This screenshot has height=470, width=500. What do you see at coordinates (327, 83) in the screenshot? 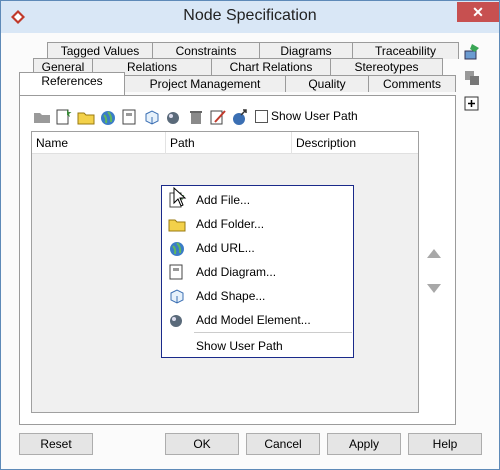
I see `tab-quality: Quality` at bounding box center [327, 83].